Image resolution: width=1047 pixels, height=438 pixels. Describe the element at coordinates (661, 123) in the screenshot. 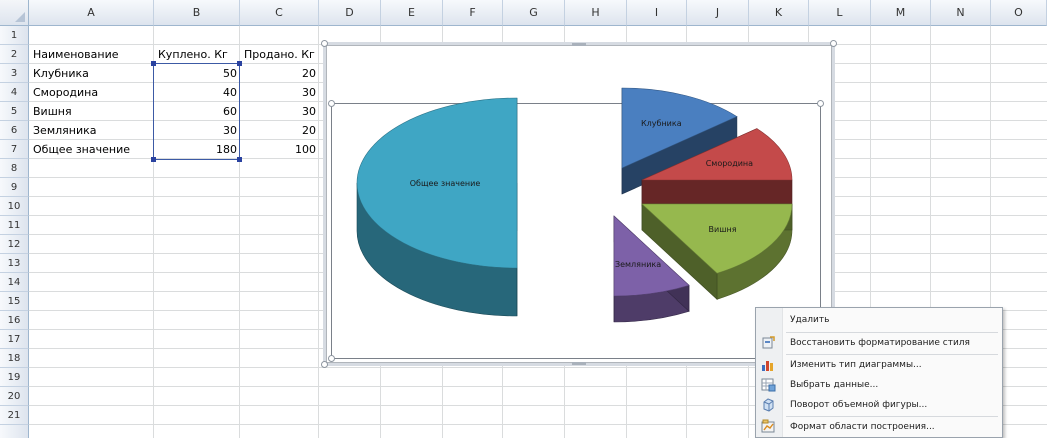

I see `pie-label-strawberry: Клубника` at that location.